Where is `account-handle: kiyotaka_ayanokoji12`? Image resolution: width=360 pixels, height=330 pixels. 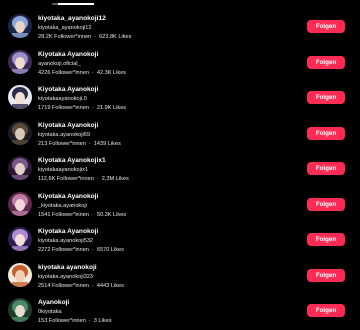 account-handle: kiyotaka_ayanokoji12 is located at coordinates (65, 28).